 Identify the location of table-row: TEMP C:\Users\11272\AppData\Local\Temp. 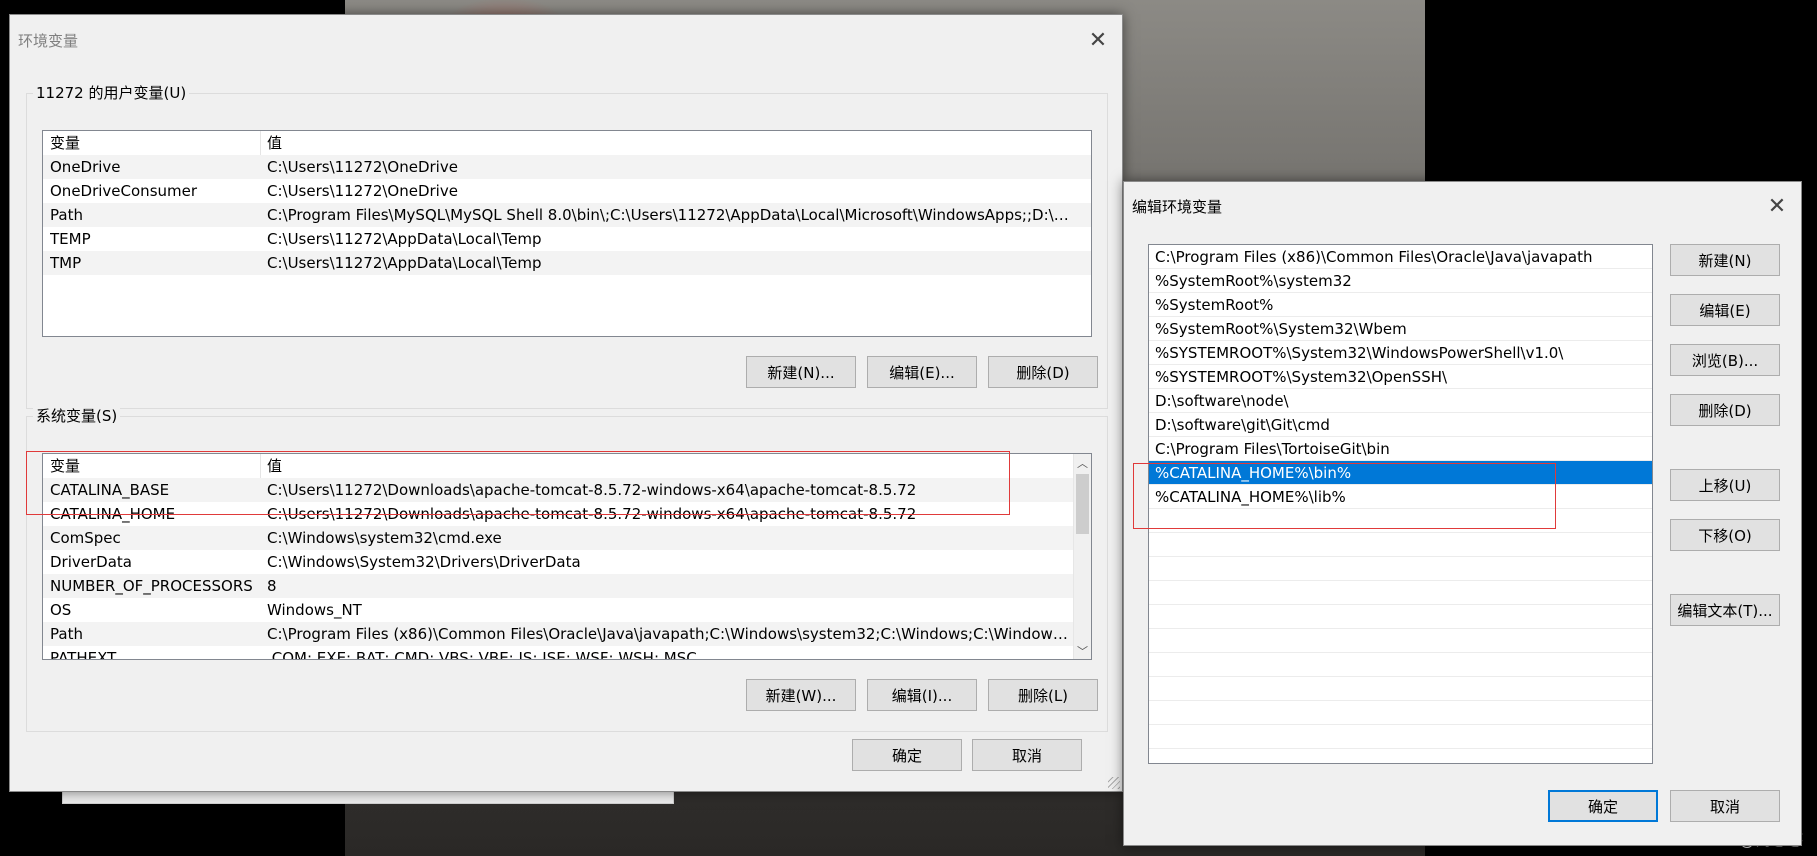
(567, 239).